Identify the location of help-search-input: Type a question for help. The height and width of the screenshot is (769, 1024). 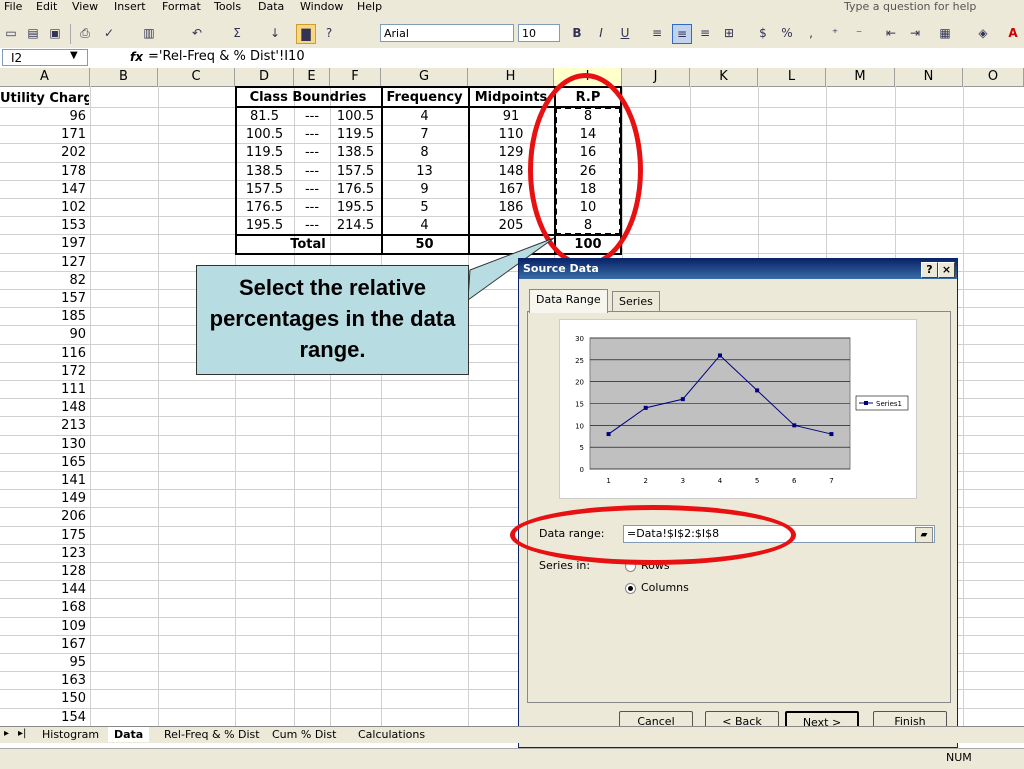
(914, 6).